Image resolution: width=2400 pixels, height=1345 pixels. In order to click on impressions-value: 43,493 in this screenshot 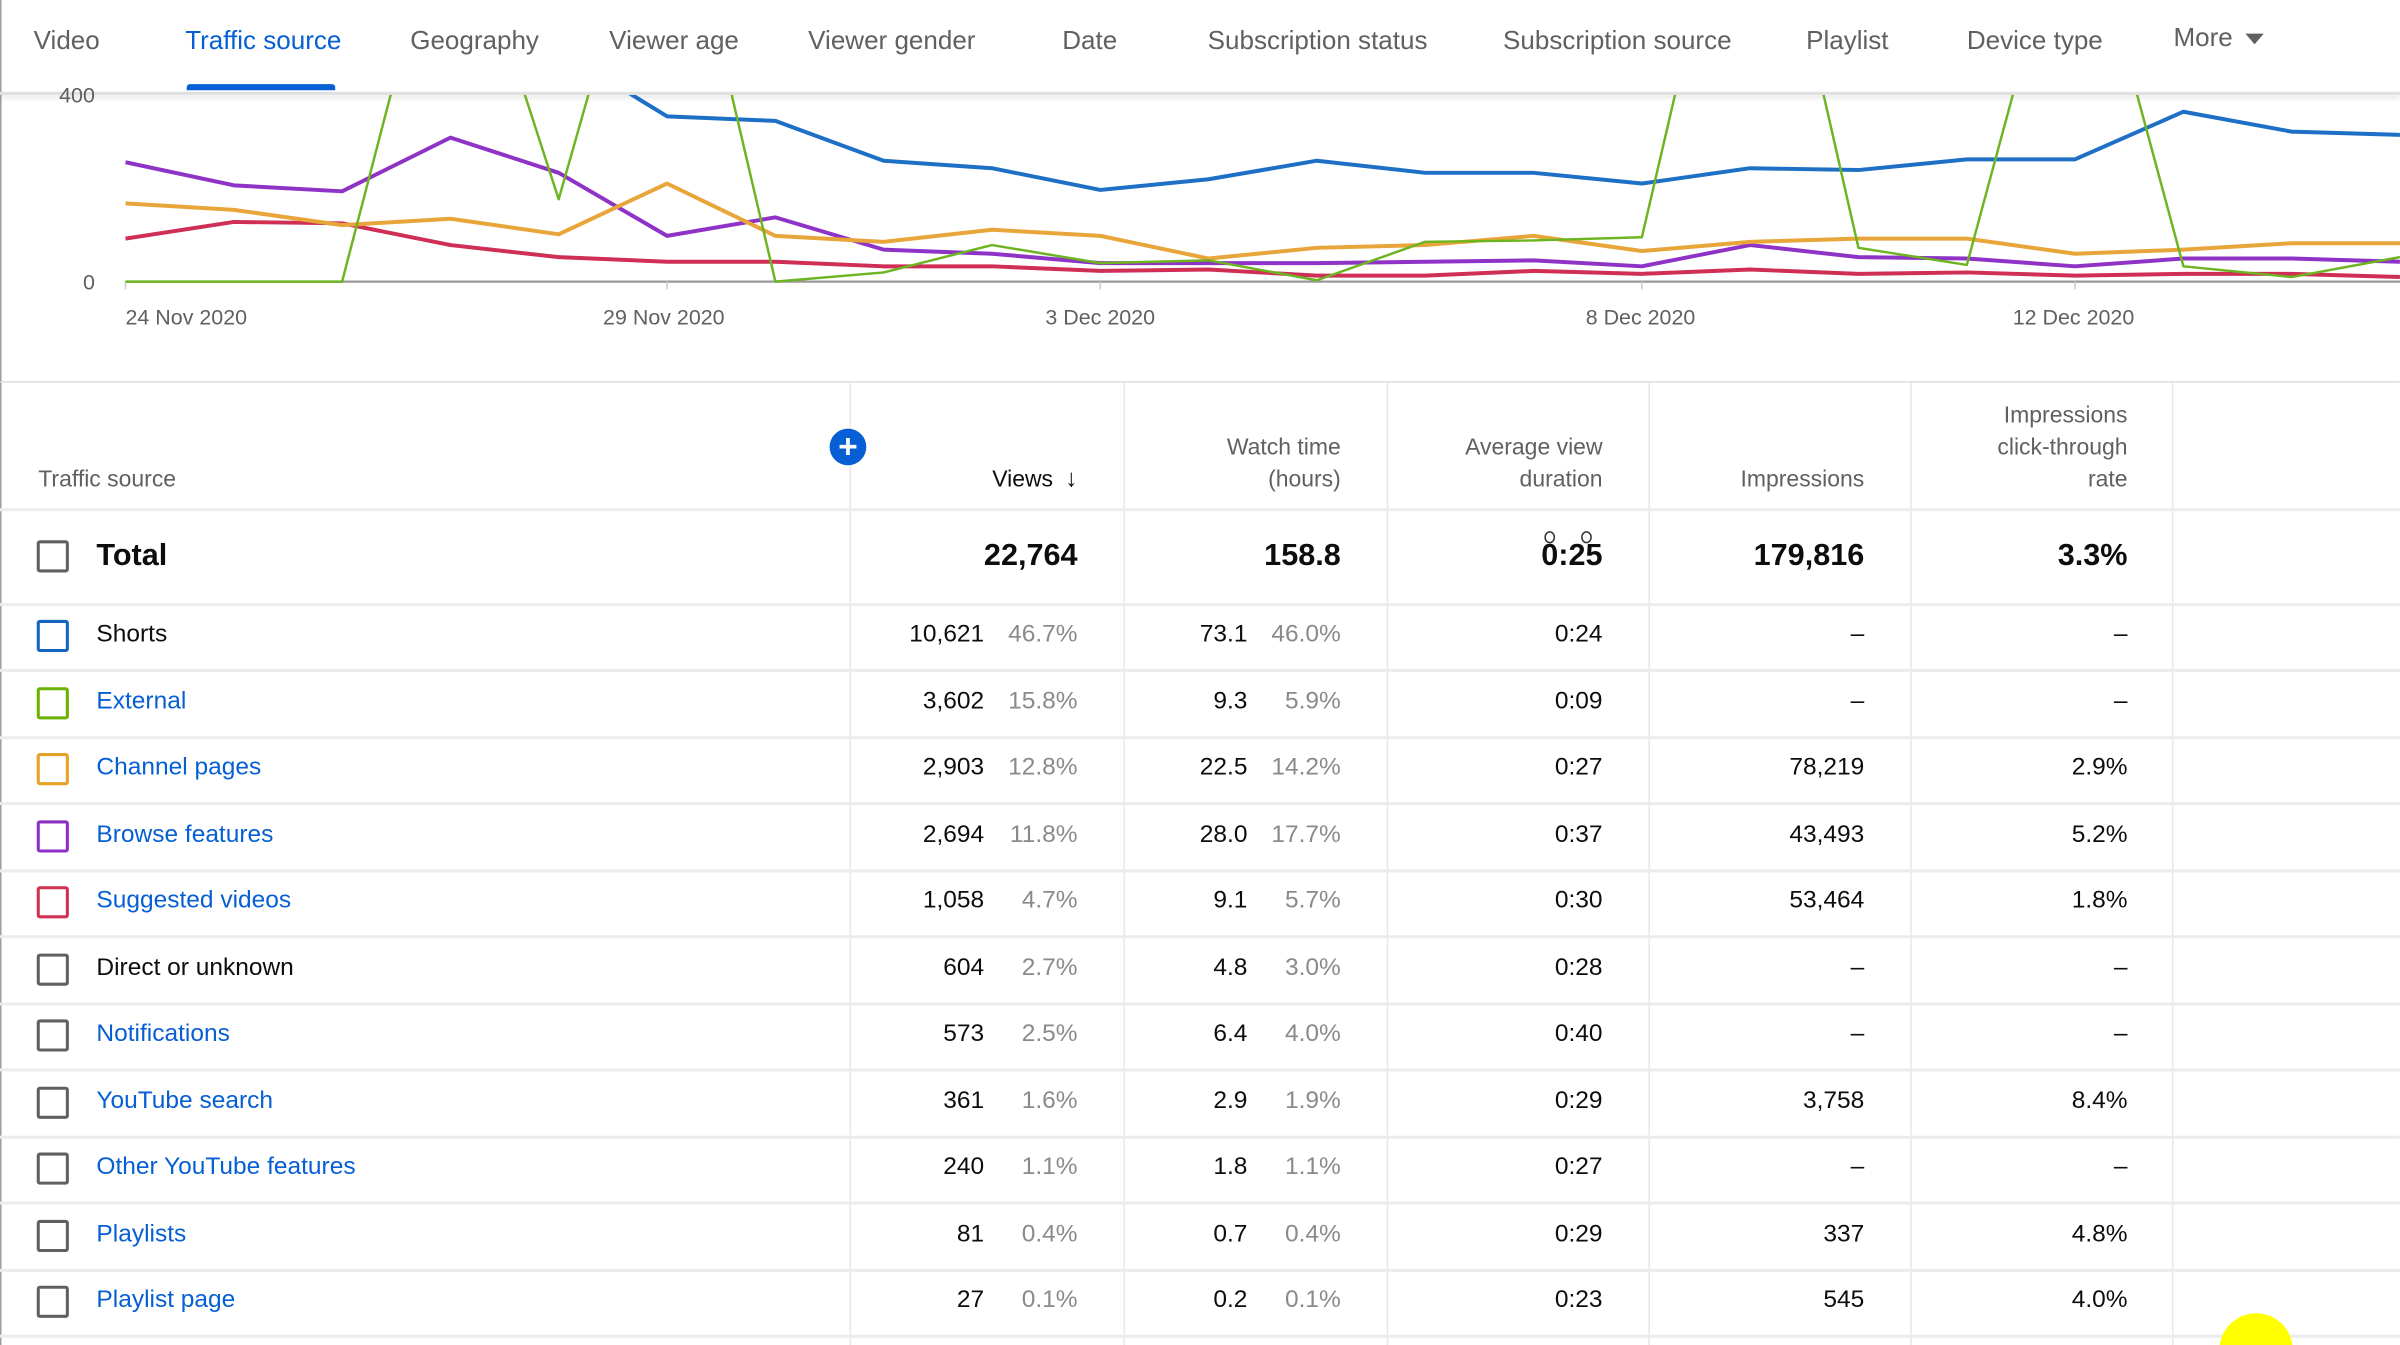, I will do `click(1827, 834)`.